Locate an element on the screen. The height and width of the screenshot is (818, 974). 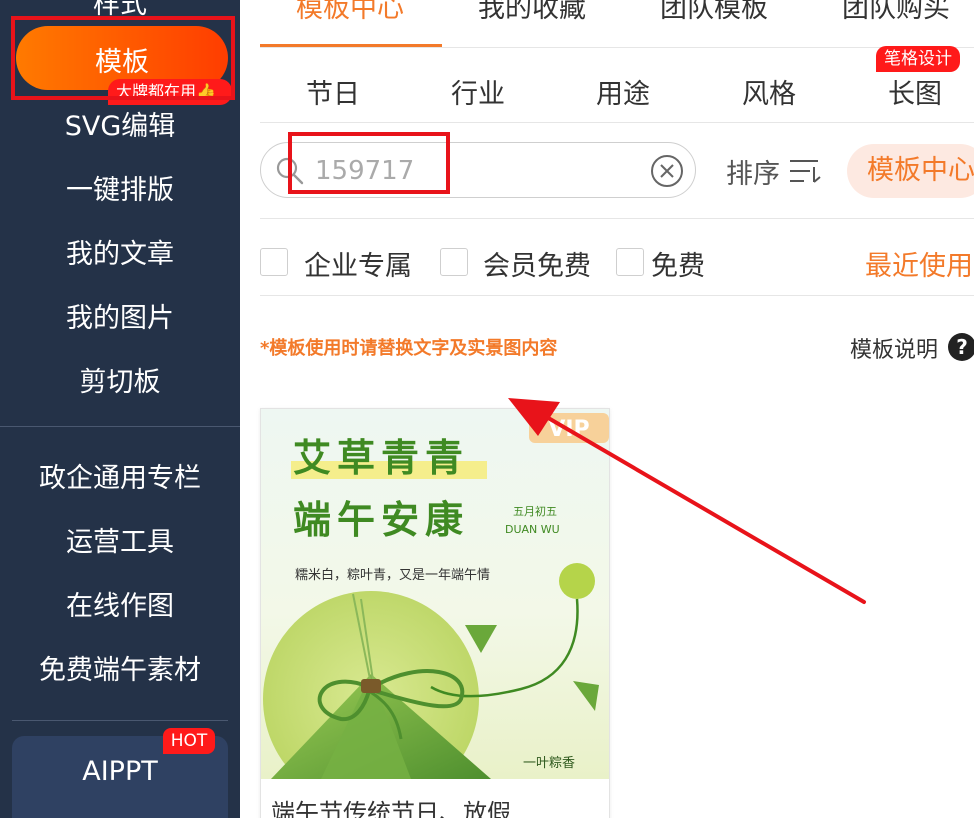
card-date-cn: 五月初五 is located at coordinates (535, 511).